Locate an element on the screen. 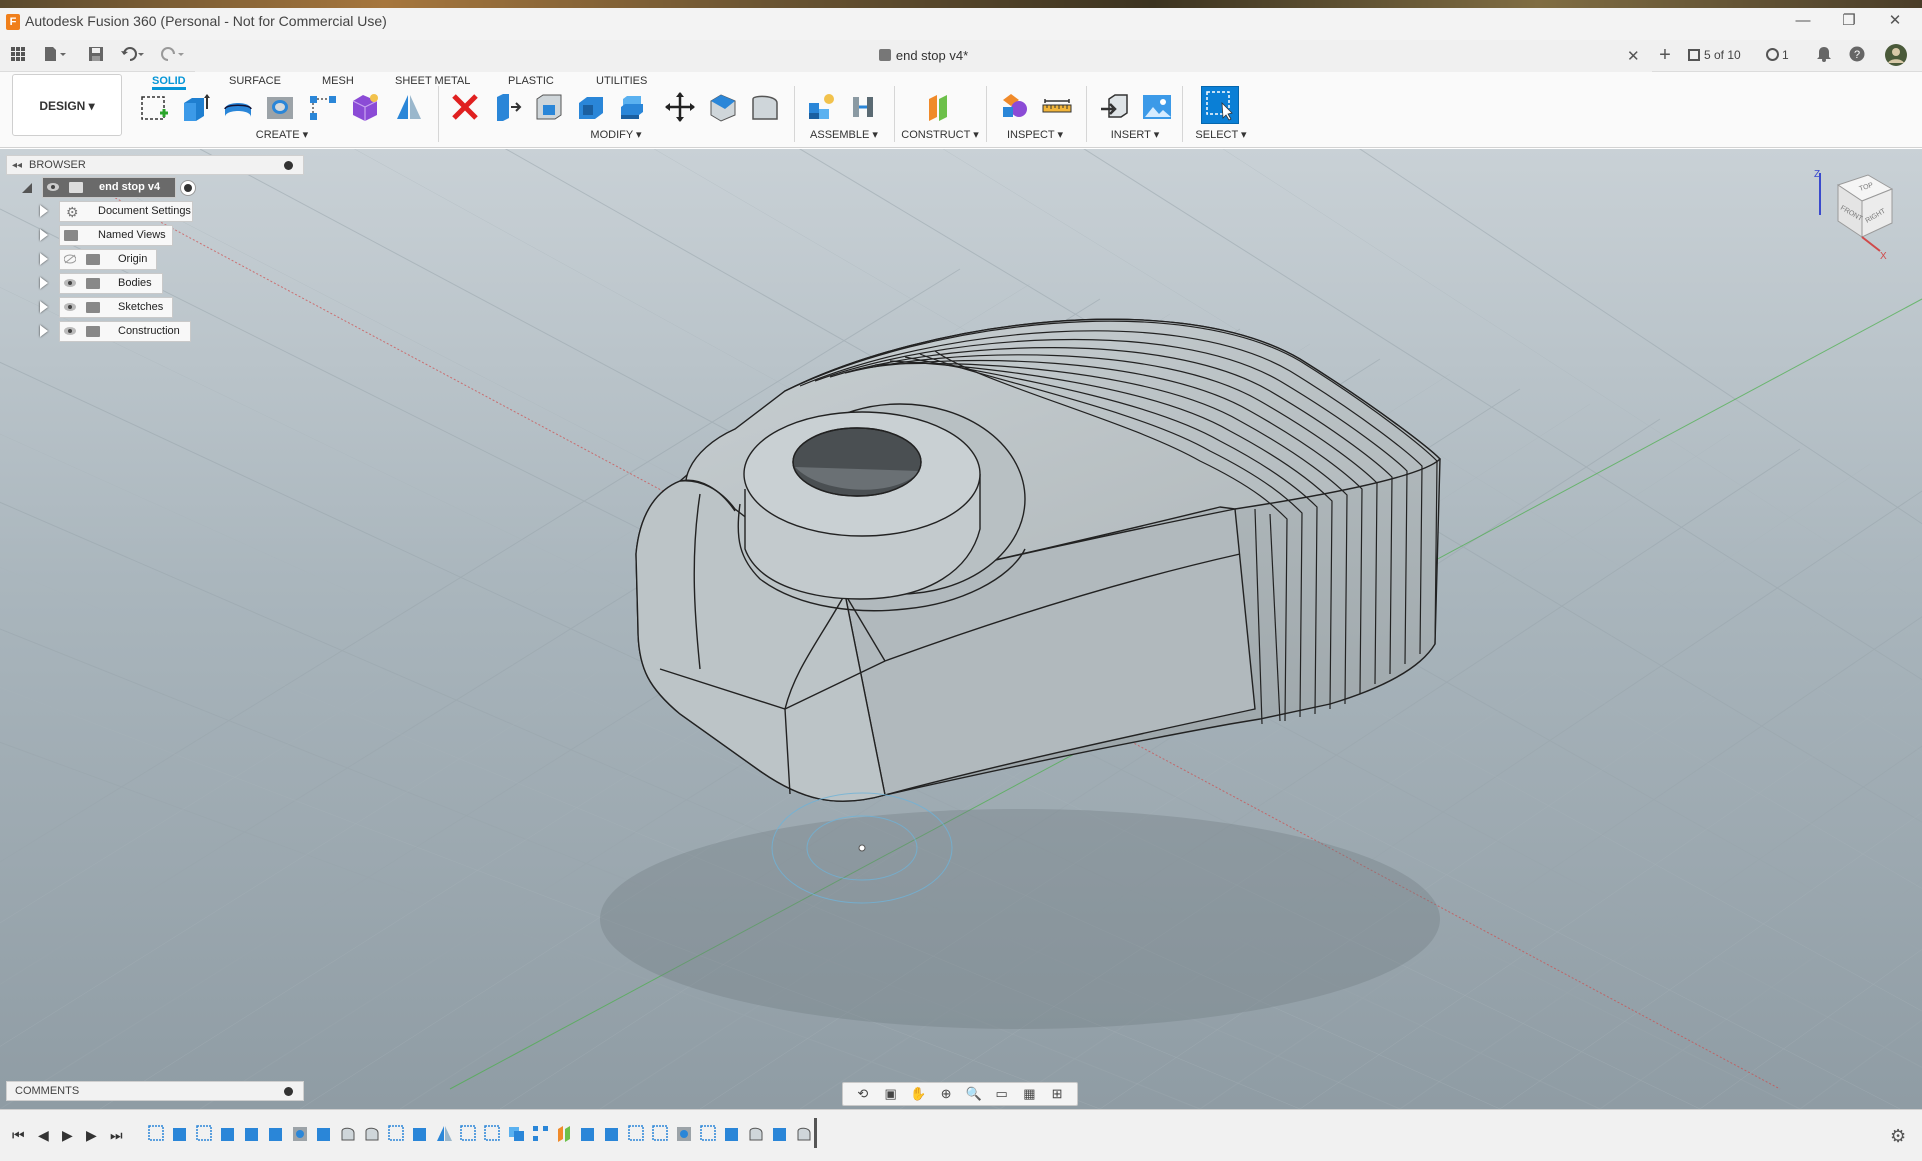  offset-plane-icon is located at coordinates (939, 107).